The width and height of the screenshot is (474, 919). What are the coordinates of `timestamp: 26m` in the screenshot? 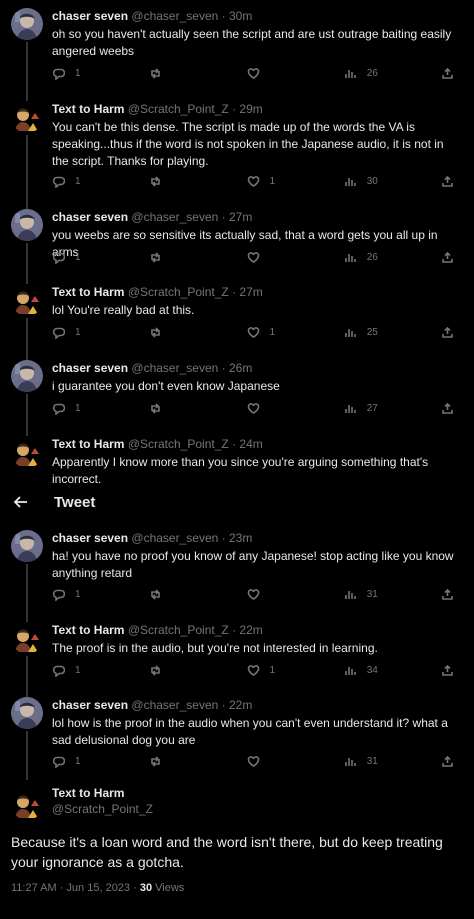 It's located at (240, 368).